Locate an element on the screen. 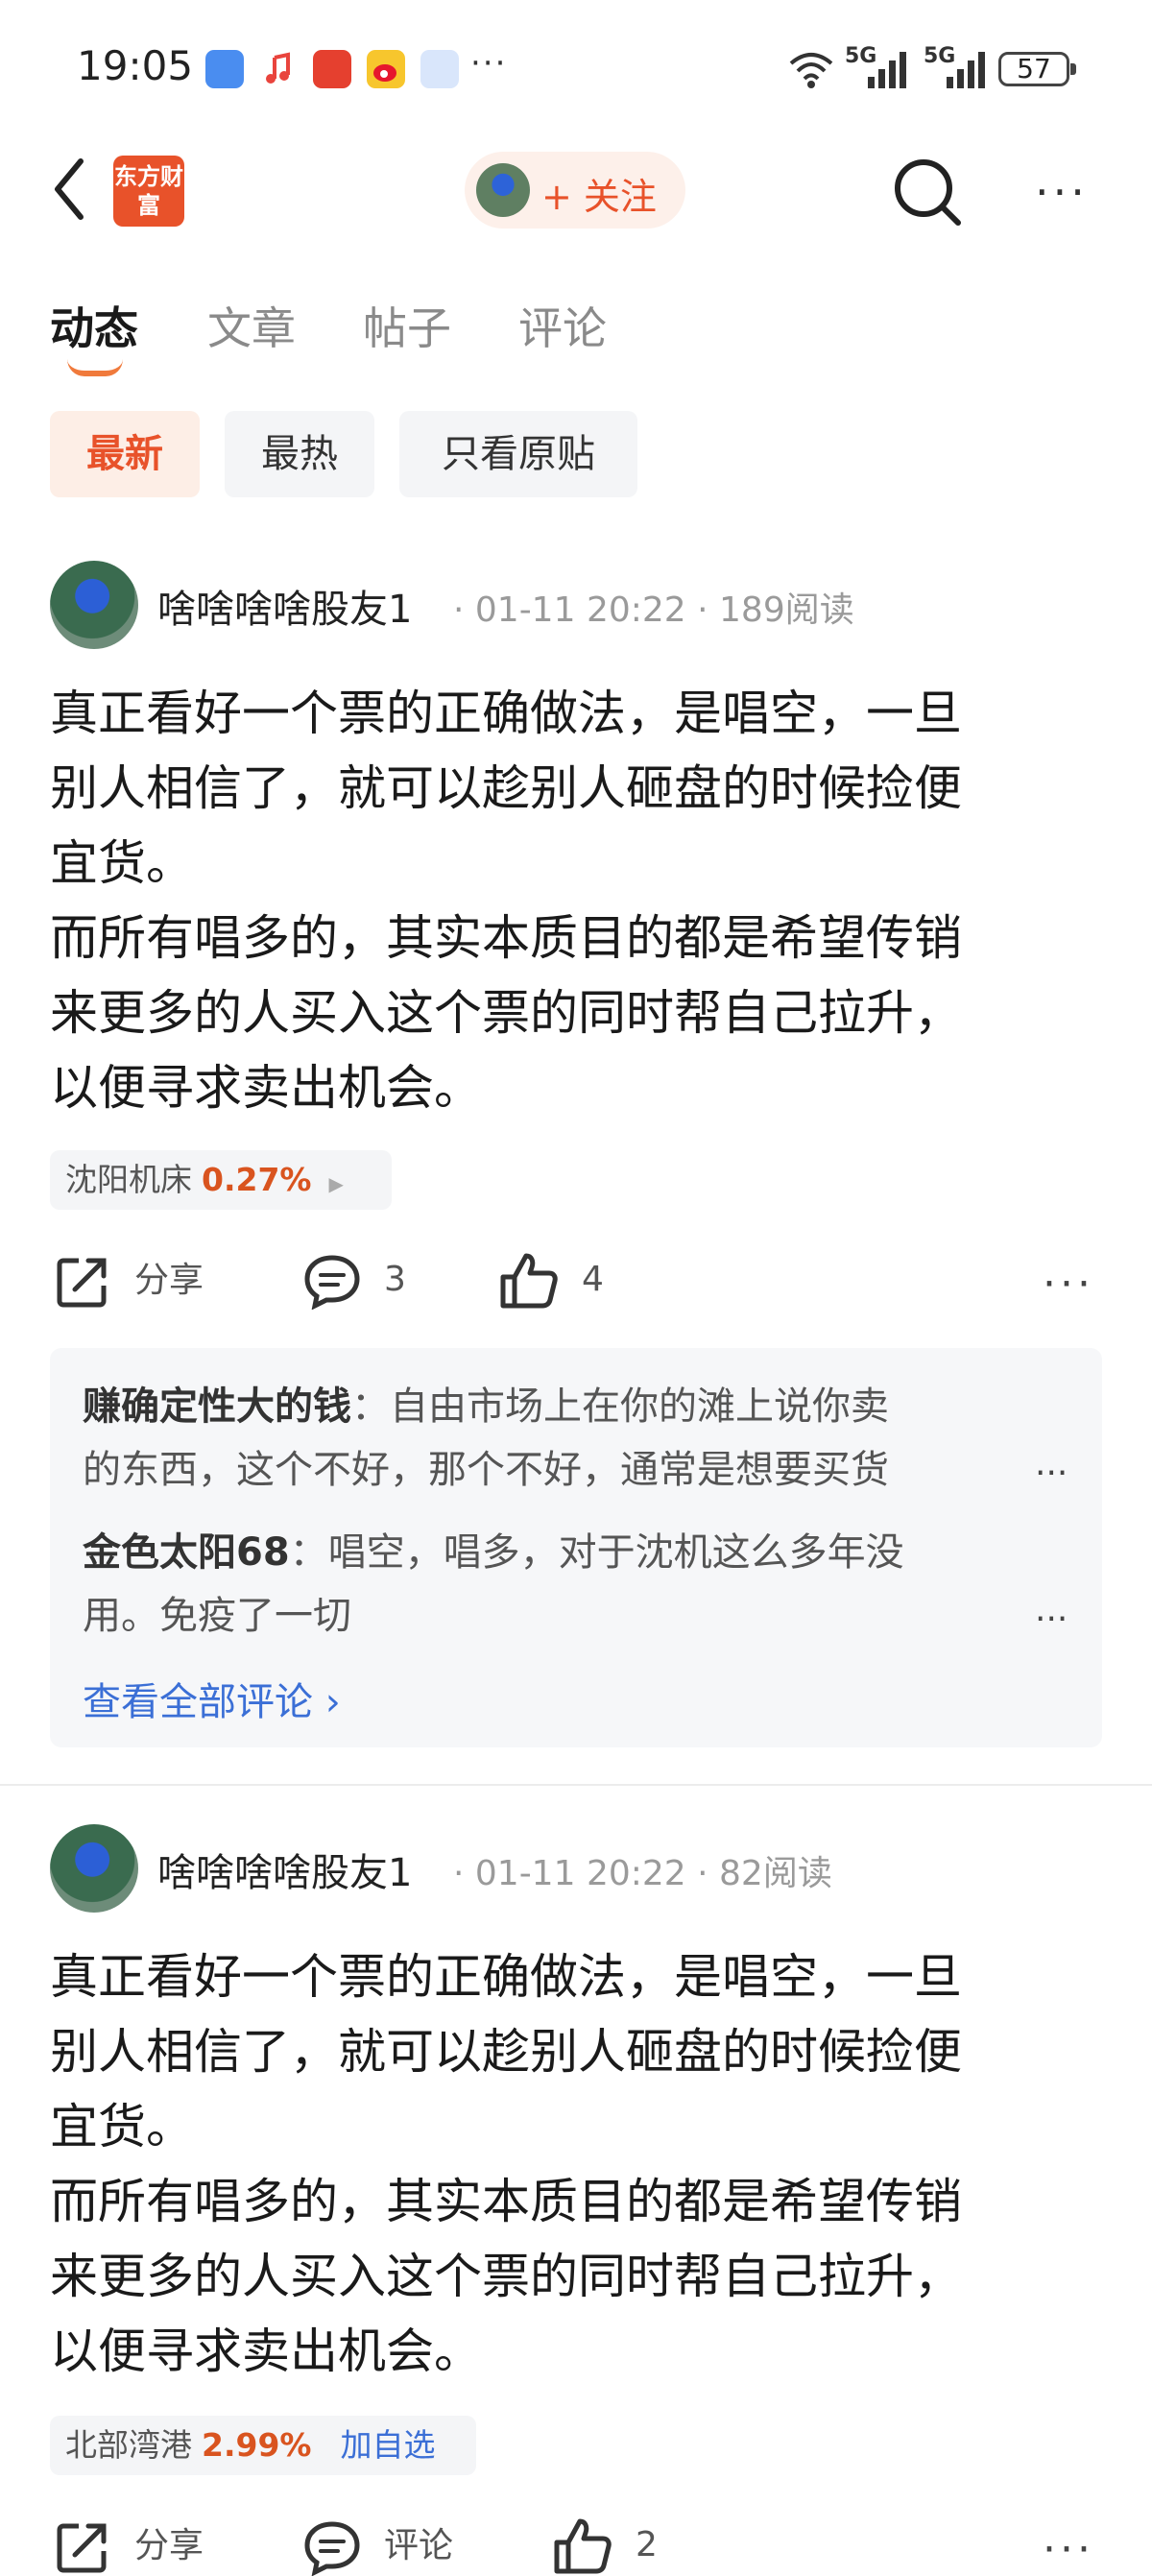 This screenshot has height=2576, width=1152. comment-text-cont: 用。免疫了一切 is located at coordinates (217, 1616).